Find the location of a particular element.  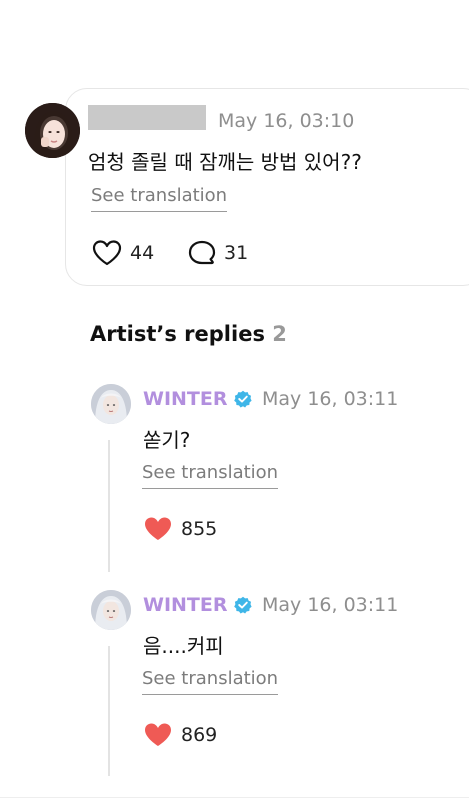

fan-avatar is located at coordinates (52, 130).